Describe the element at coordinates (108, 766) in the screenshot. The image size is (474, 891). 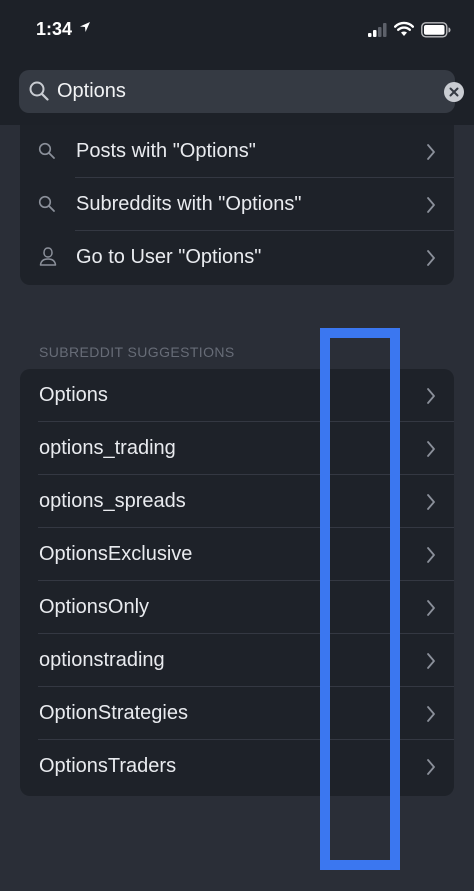
I see `subreddit-name: OptionsTraders` at that location.